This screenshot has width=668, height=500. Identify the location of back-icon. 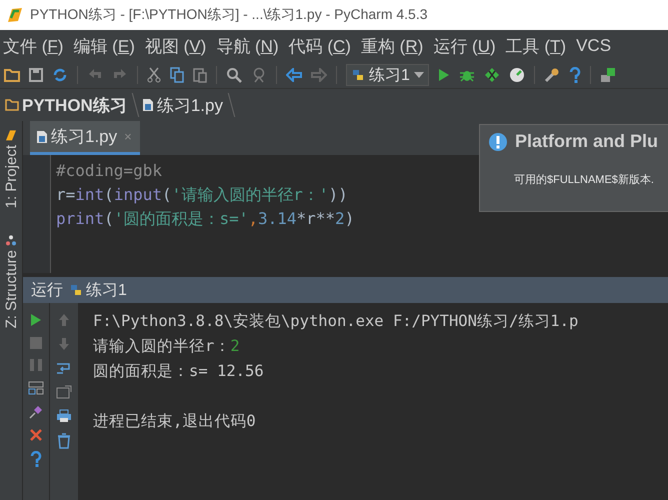
(294, 75).